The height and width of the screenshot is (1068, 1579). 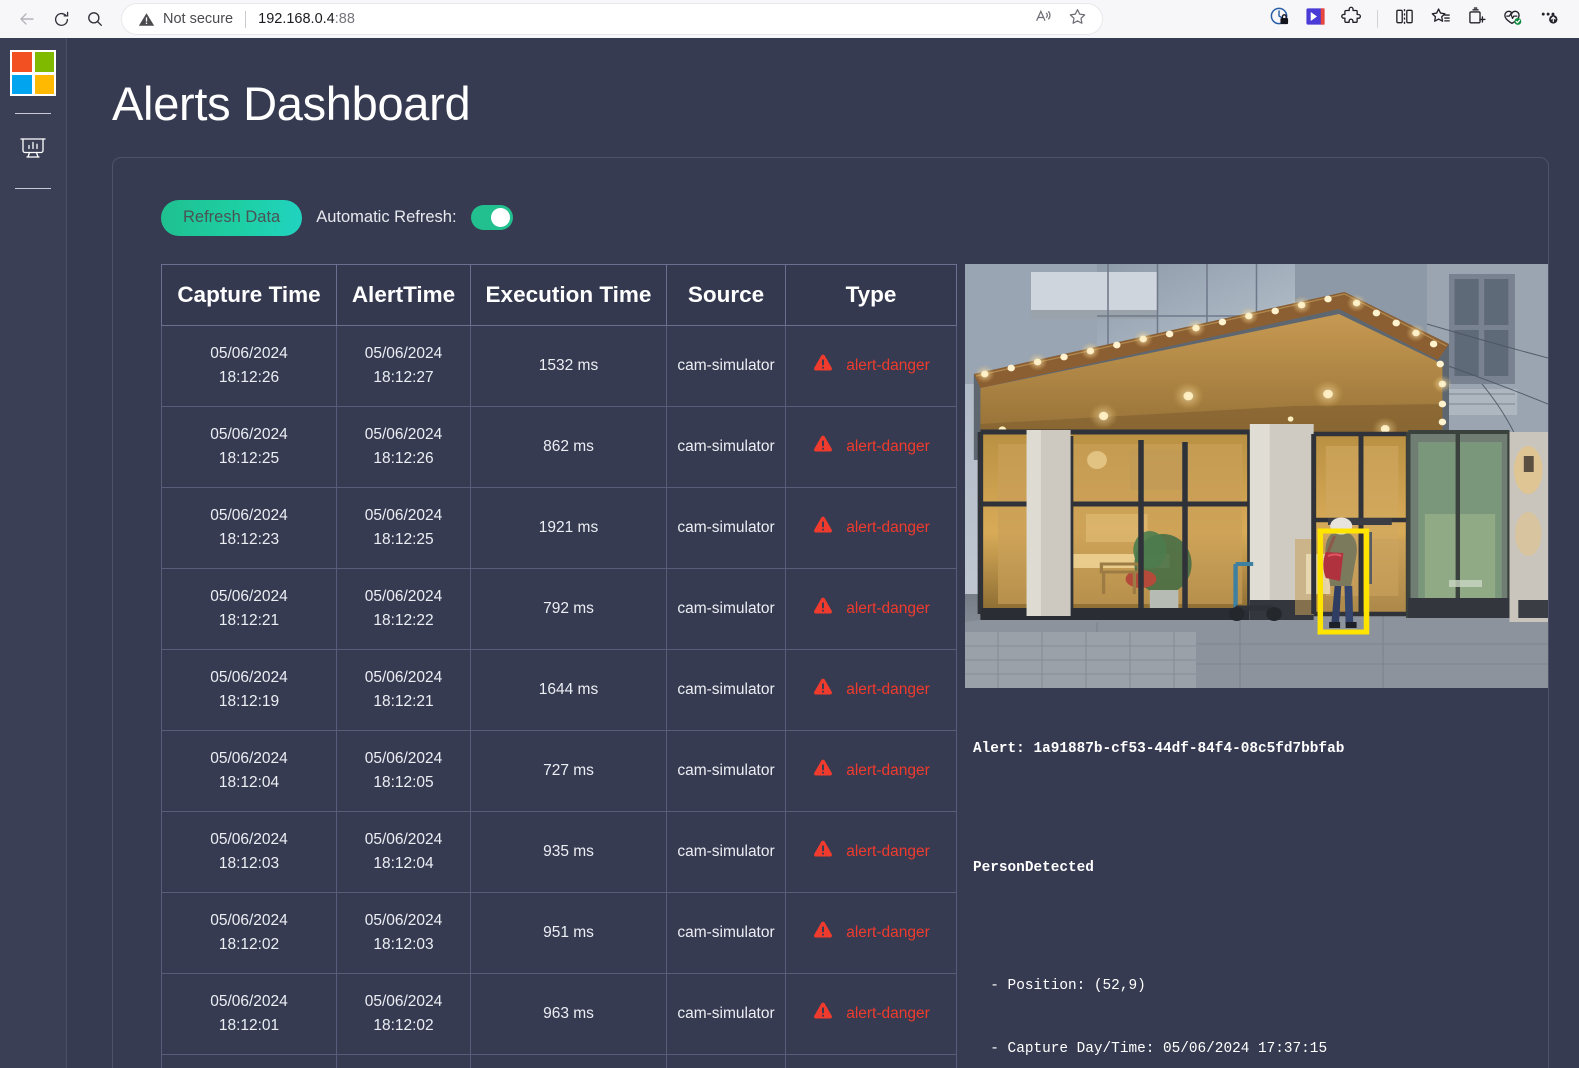 I want to click on refresh-data-button: Refresh Data, so click(x=232, y=218).